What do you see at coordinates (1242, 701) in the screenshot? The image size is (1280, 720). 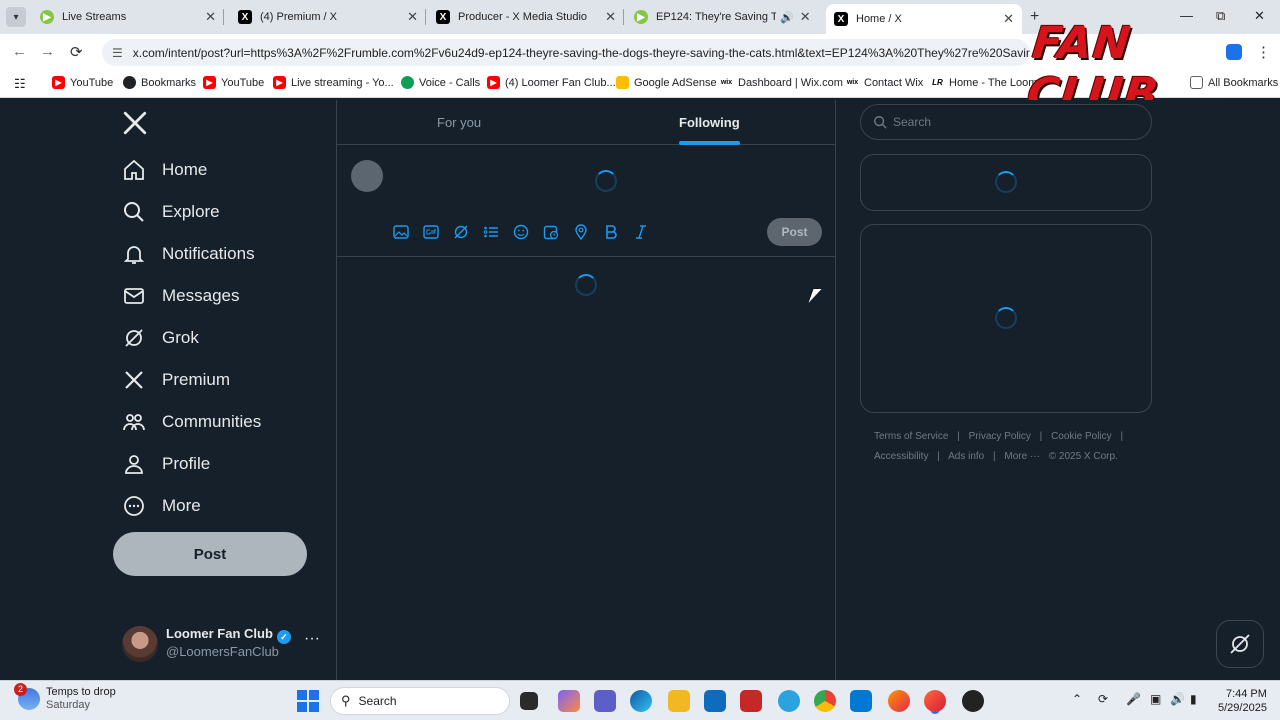 I see `taskbar-clock: 7:44 PM 5/29/2025` at bounding box center [1242, 701].